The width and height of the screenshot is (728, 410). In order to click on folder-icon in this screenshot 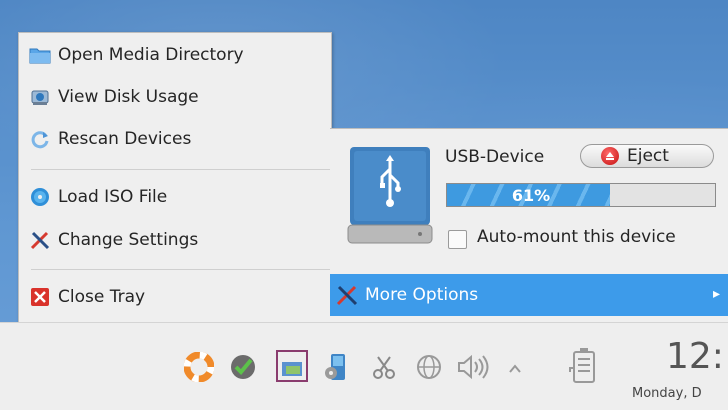, I will do `click(40, 55)`.